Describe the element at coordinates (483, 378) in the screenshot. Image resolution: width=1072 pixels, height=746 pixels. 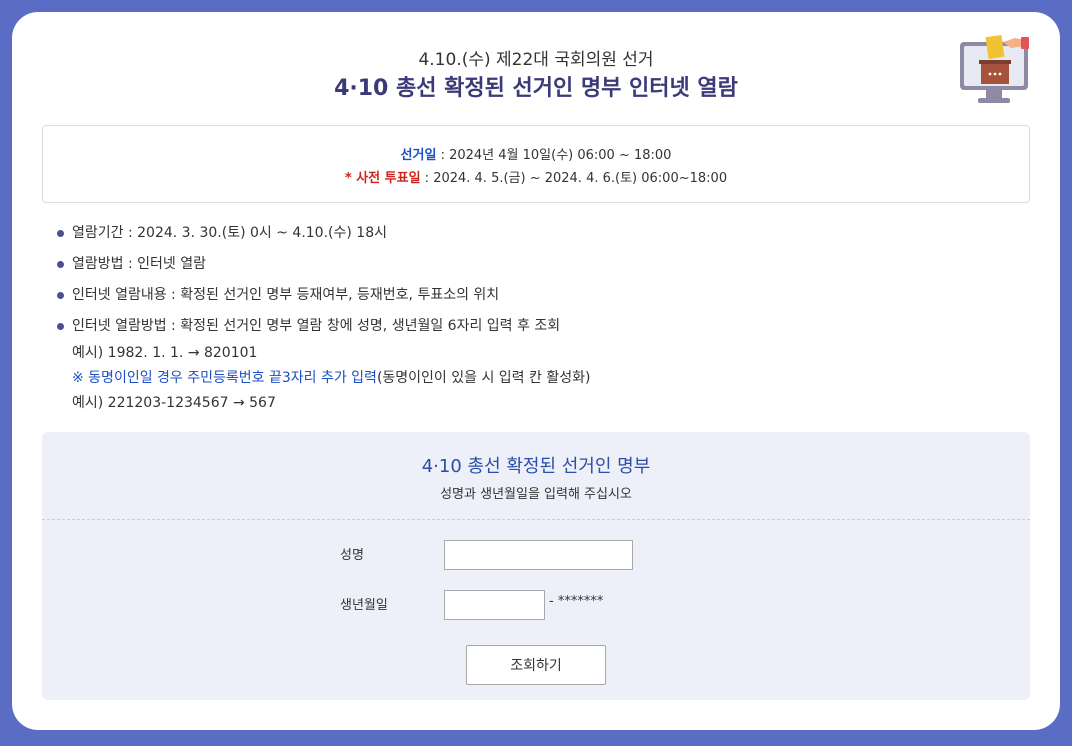
I see `same-name-note-rest: (동명이인이 있을 시 입력 칸 활성화)` at that location.